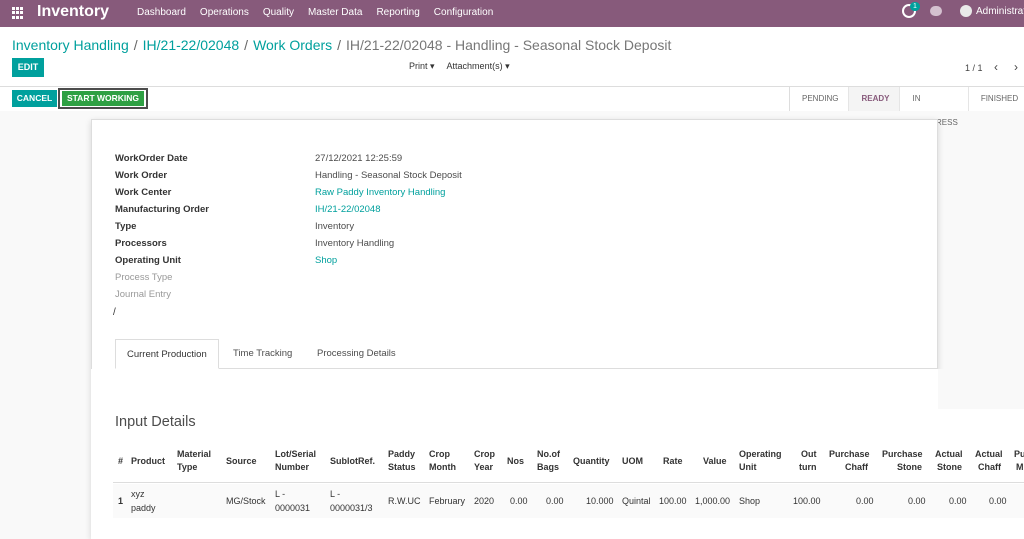 This screenshot has width=1024, height=539. What do you see at coordinates (568, 482) in the screenshot?
I see `table-header-divider` at bounding box center [568, 482].